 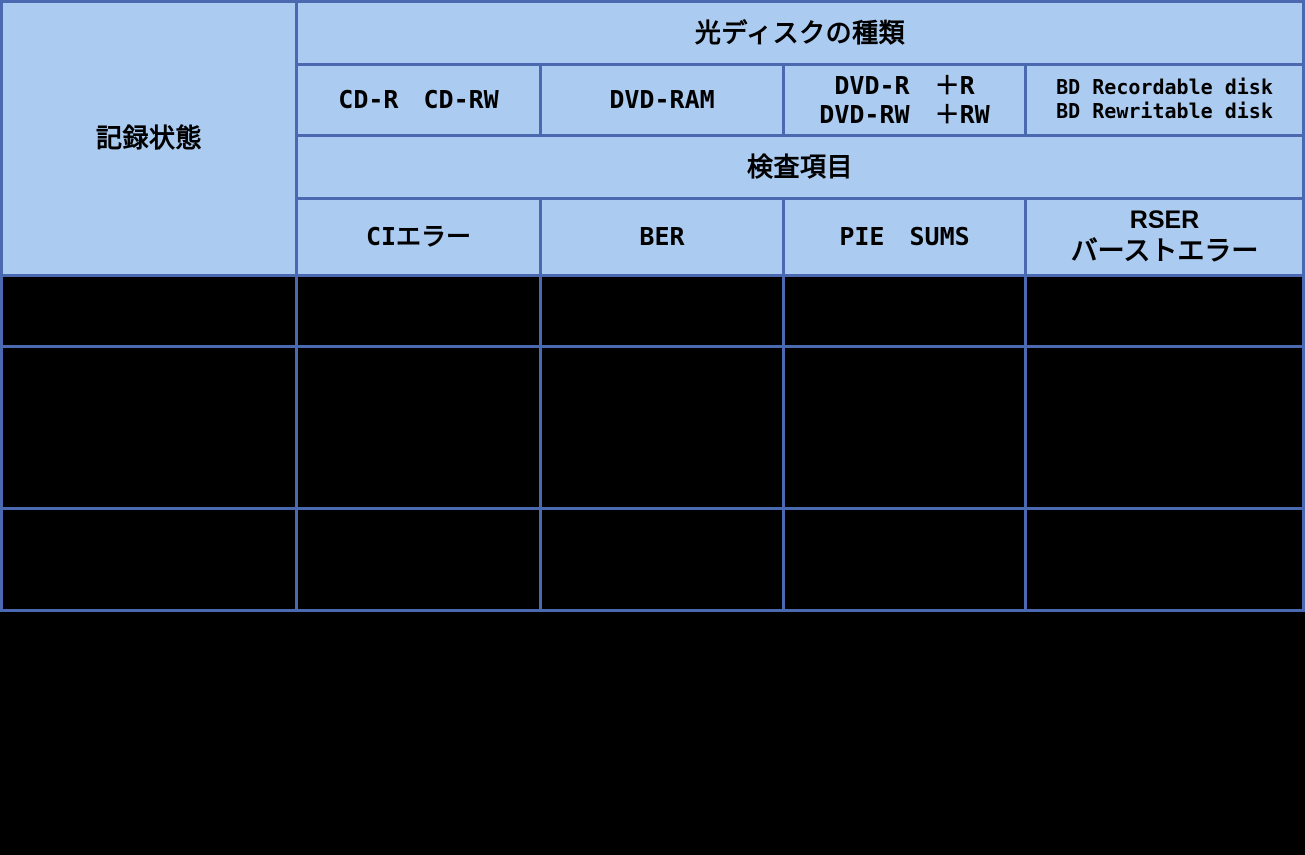 I want to click on header-cell-pie-sums: PIE SUMS, so click(x=904, y=237).